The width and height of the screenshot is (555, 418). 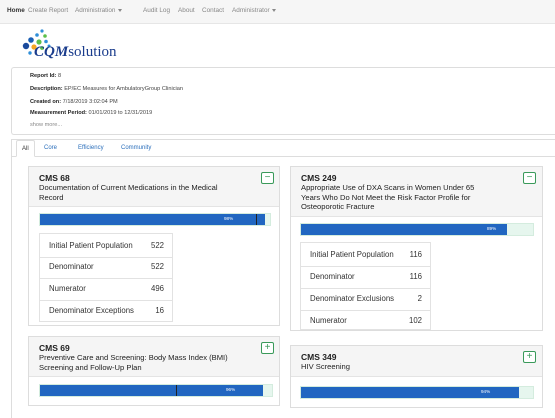 What do you see at coordinates (25, 148) in the screenshot?
I see `tab-all: All` at bounding box center [25, 148].